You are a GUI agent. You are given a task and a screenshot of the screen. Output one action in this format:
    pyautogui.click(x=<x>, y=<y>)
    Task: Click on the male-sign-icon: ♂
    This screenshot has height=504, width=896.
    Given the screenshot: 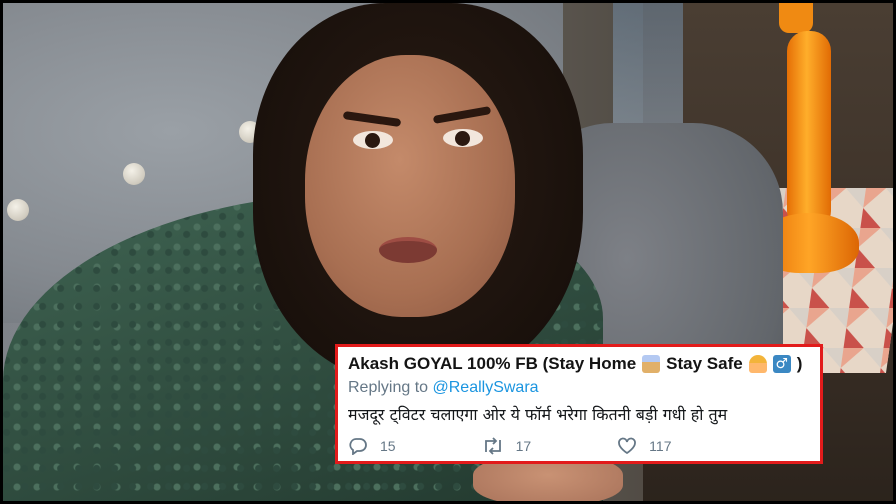 What is the action you would take?
    pyautogui.click(x=781, y=364)
    